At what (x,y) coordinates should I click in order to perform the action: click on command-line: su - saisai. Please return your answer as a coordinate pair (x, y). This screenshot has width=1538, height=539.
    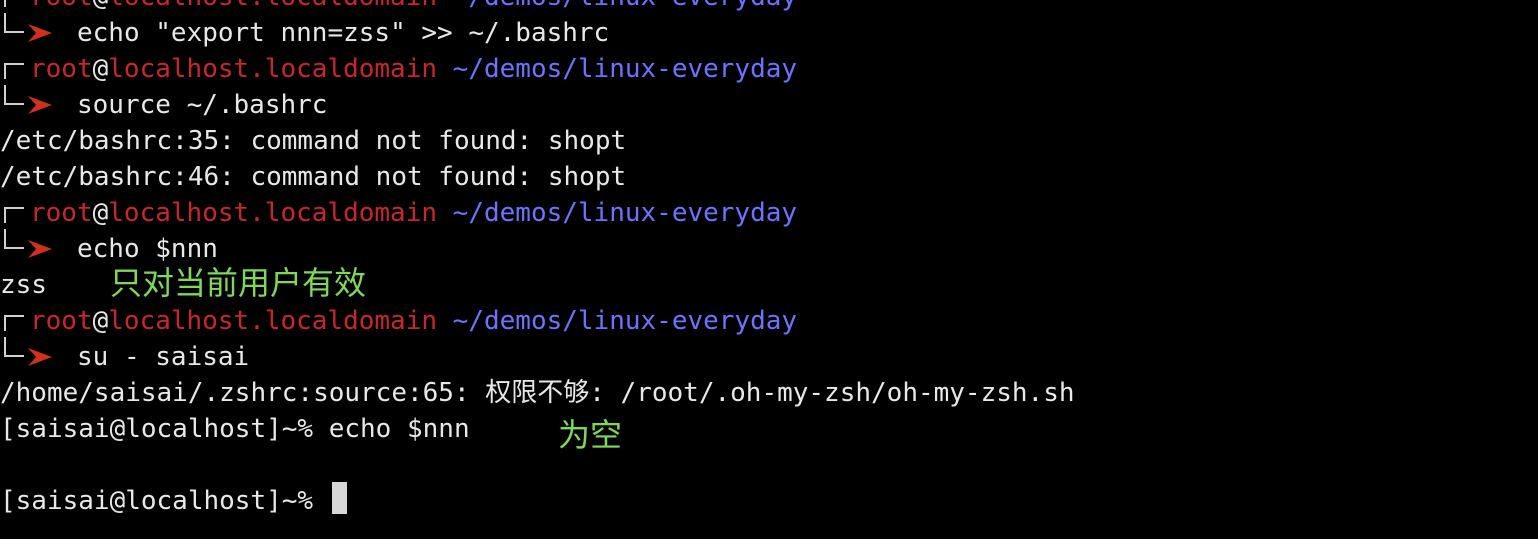
    Looking at the image, I should click on (124, 356).